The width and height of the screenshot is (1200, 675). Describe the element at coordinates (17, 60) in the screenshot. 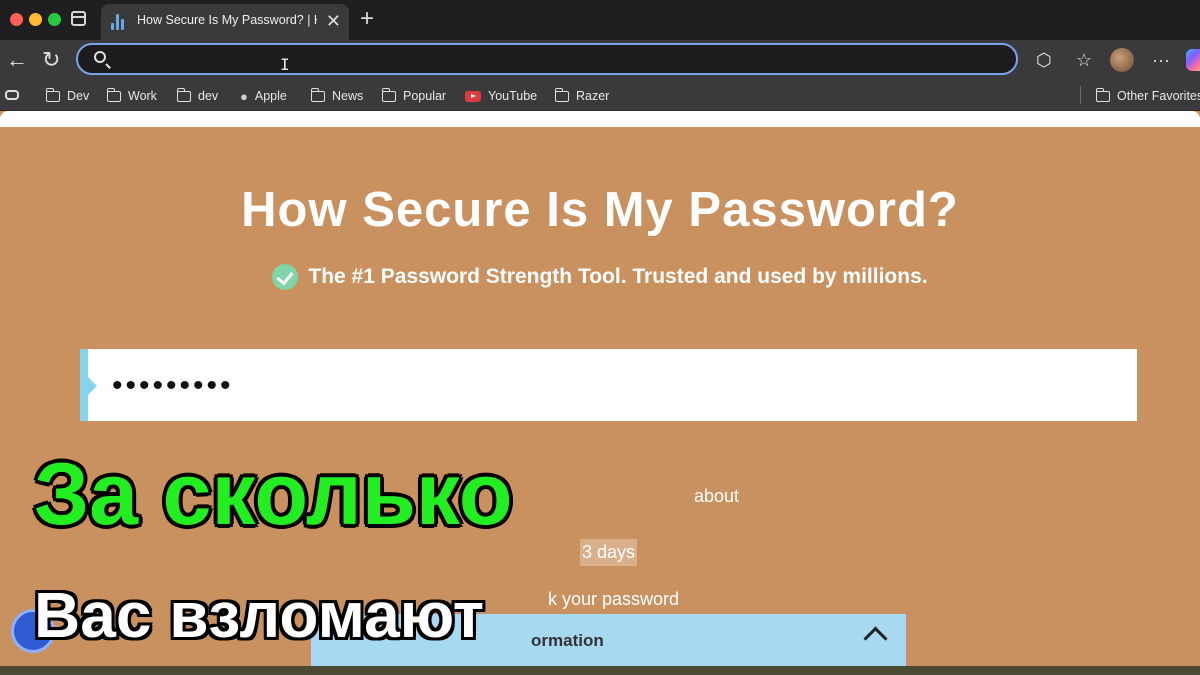

I see `back-arrow-icon: ←` at that location.